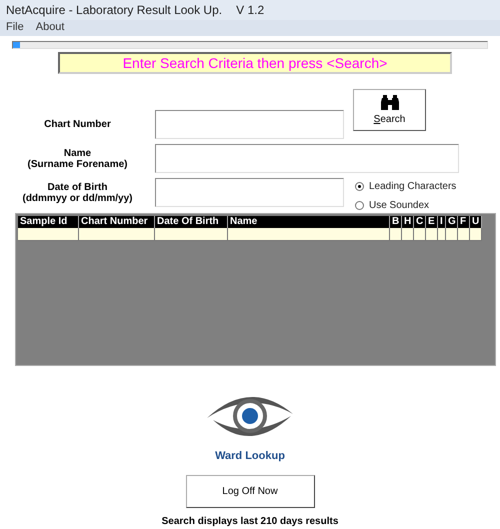 The image size is (500, 529). I want to click on menu-item: File, so click(15, 27).